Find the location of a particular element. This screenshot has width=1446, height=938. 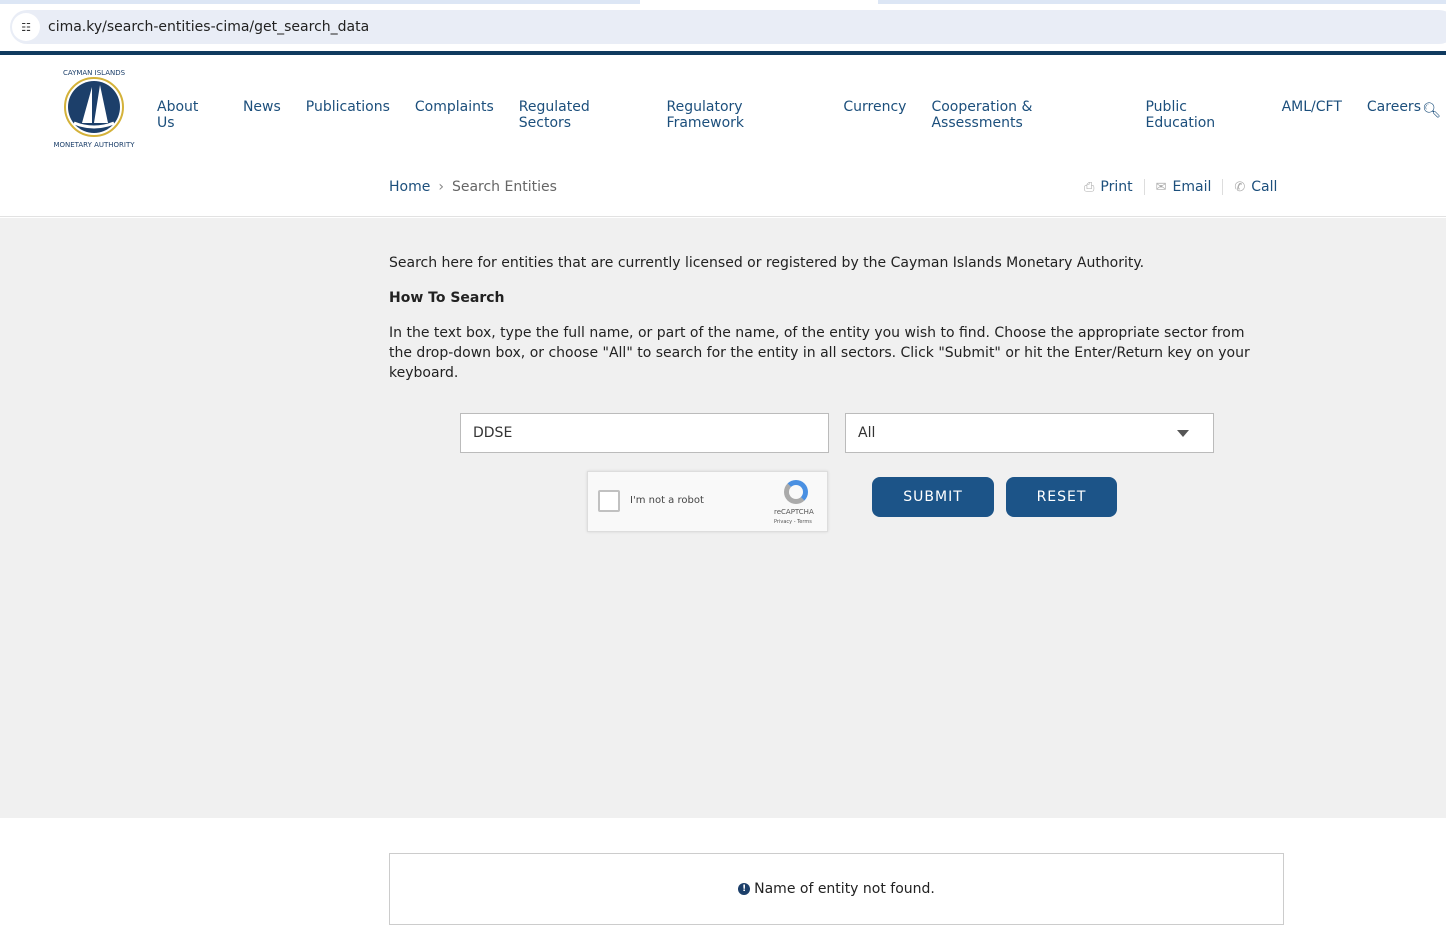

nav-cooperation: Cooperation & Assessments is located at coordinates (1025, 115).